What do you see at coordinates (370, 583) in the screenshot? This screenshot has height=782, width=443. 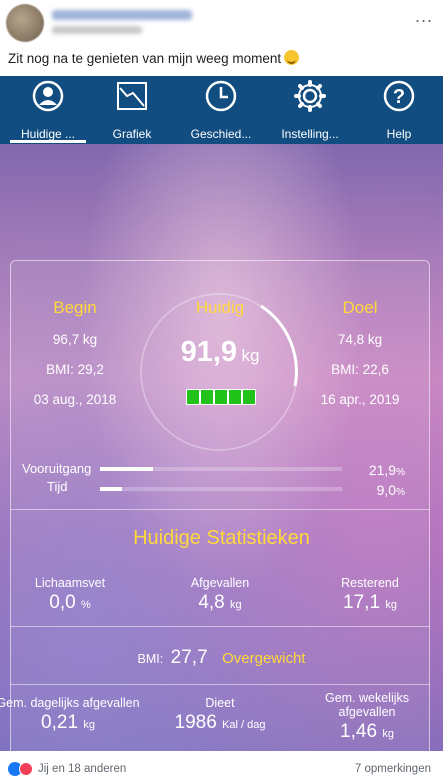 I see `stat-label: Resterend` at bounding box center [370, 583].